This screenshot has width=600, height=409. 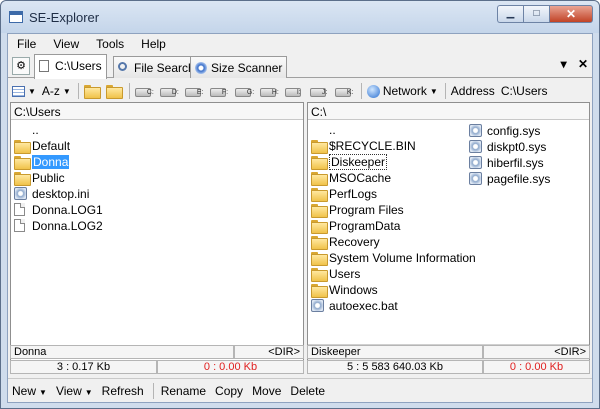 What do you see at coordinates (157, 194) in the screenshot?
I see `list-item: desktop.ini` at bounding box center [157, 194].